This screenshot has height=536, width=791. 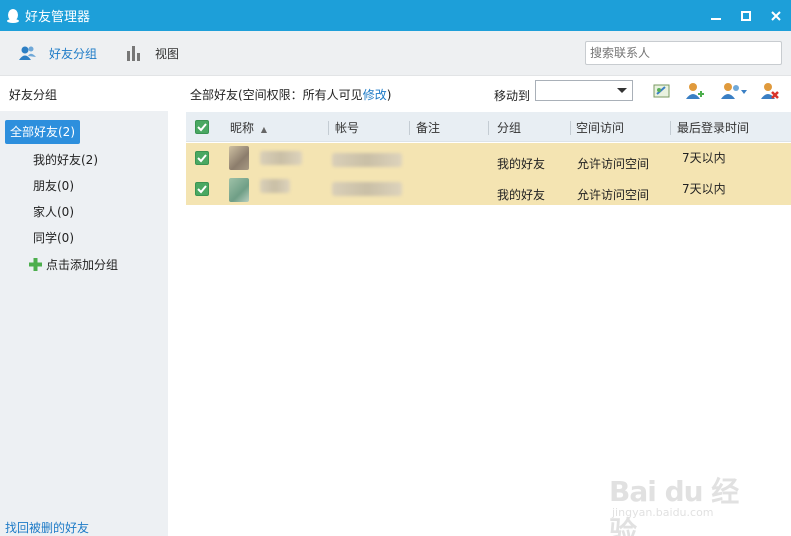 What do you see at coordinates (695, 91) in the screenshot?
I see `add-friend-icon` at bounding box center [695, 91].